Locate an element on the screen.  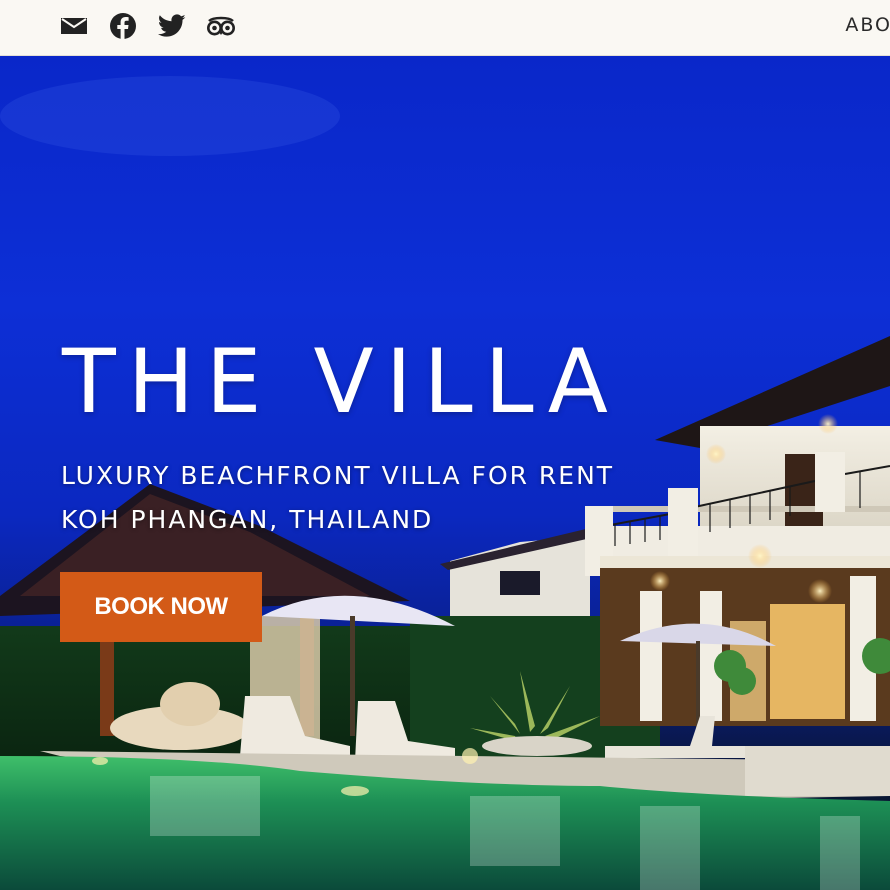
hero-subtitle-line2: KOH PHANGAN, THAILAND is located at coordinates (247, 519).